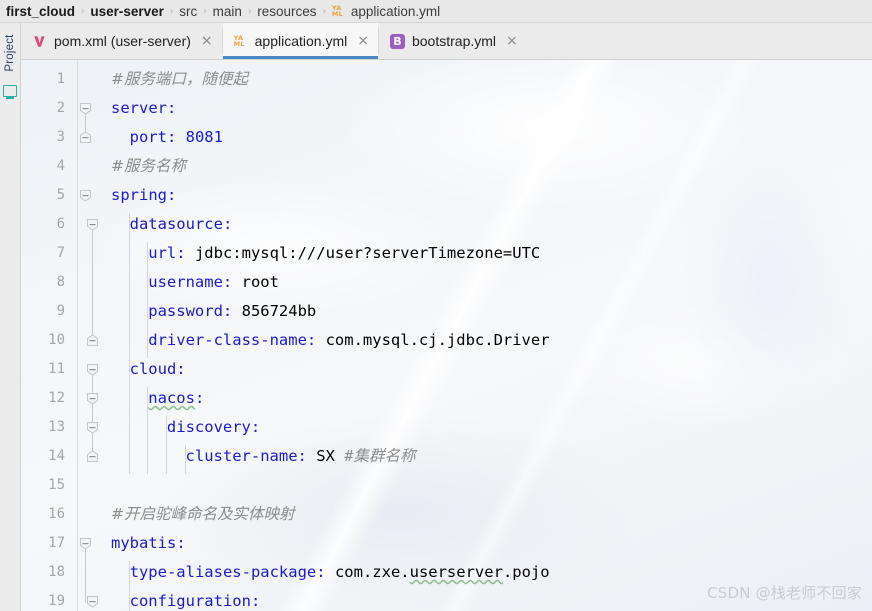 The width and height of the screenshot is (872, 611). Describe the element at coordinates (10, 92) in the screenshot. I see `project-structure-icon` at that location.